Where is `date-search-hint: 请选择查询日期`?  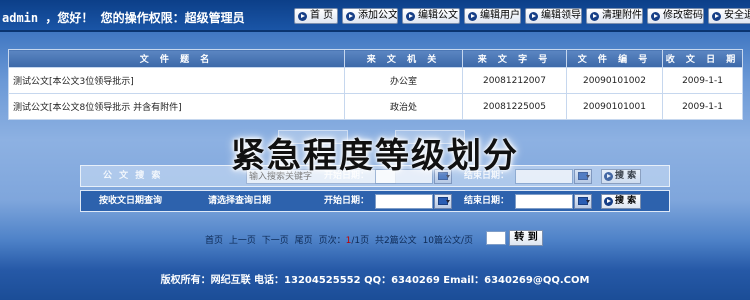
date-search-hint: 请选择查询日期 is located at coordinates (240, 201).